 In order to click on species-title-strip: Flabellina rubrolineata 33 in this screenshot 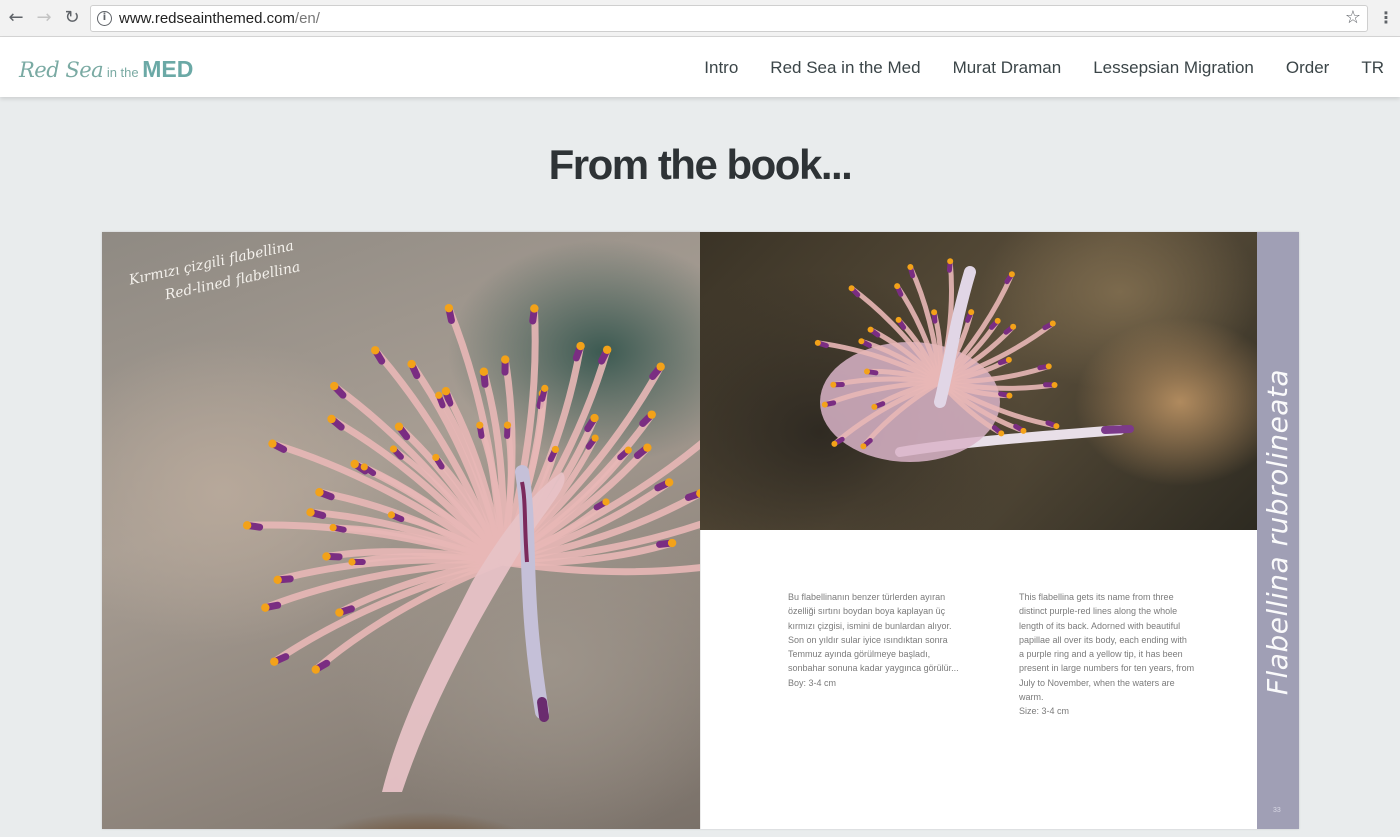, I will do `click(1278, 530)`.